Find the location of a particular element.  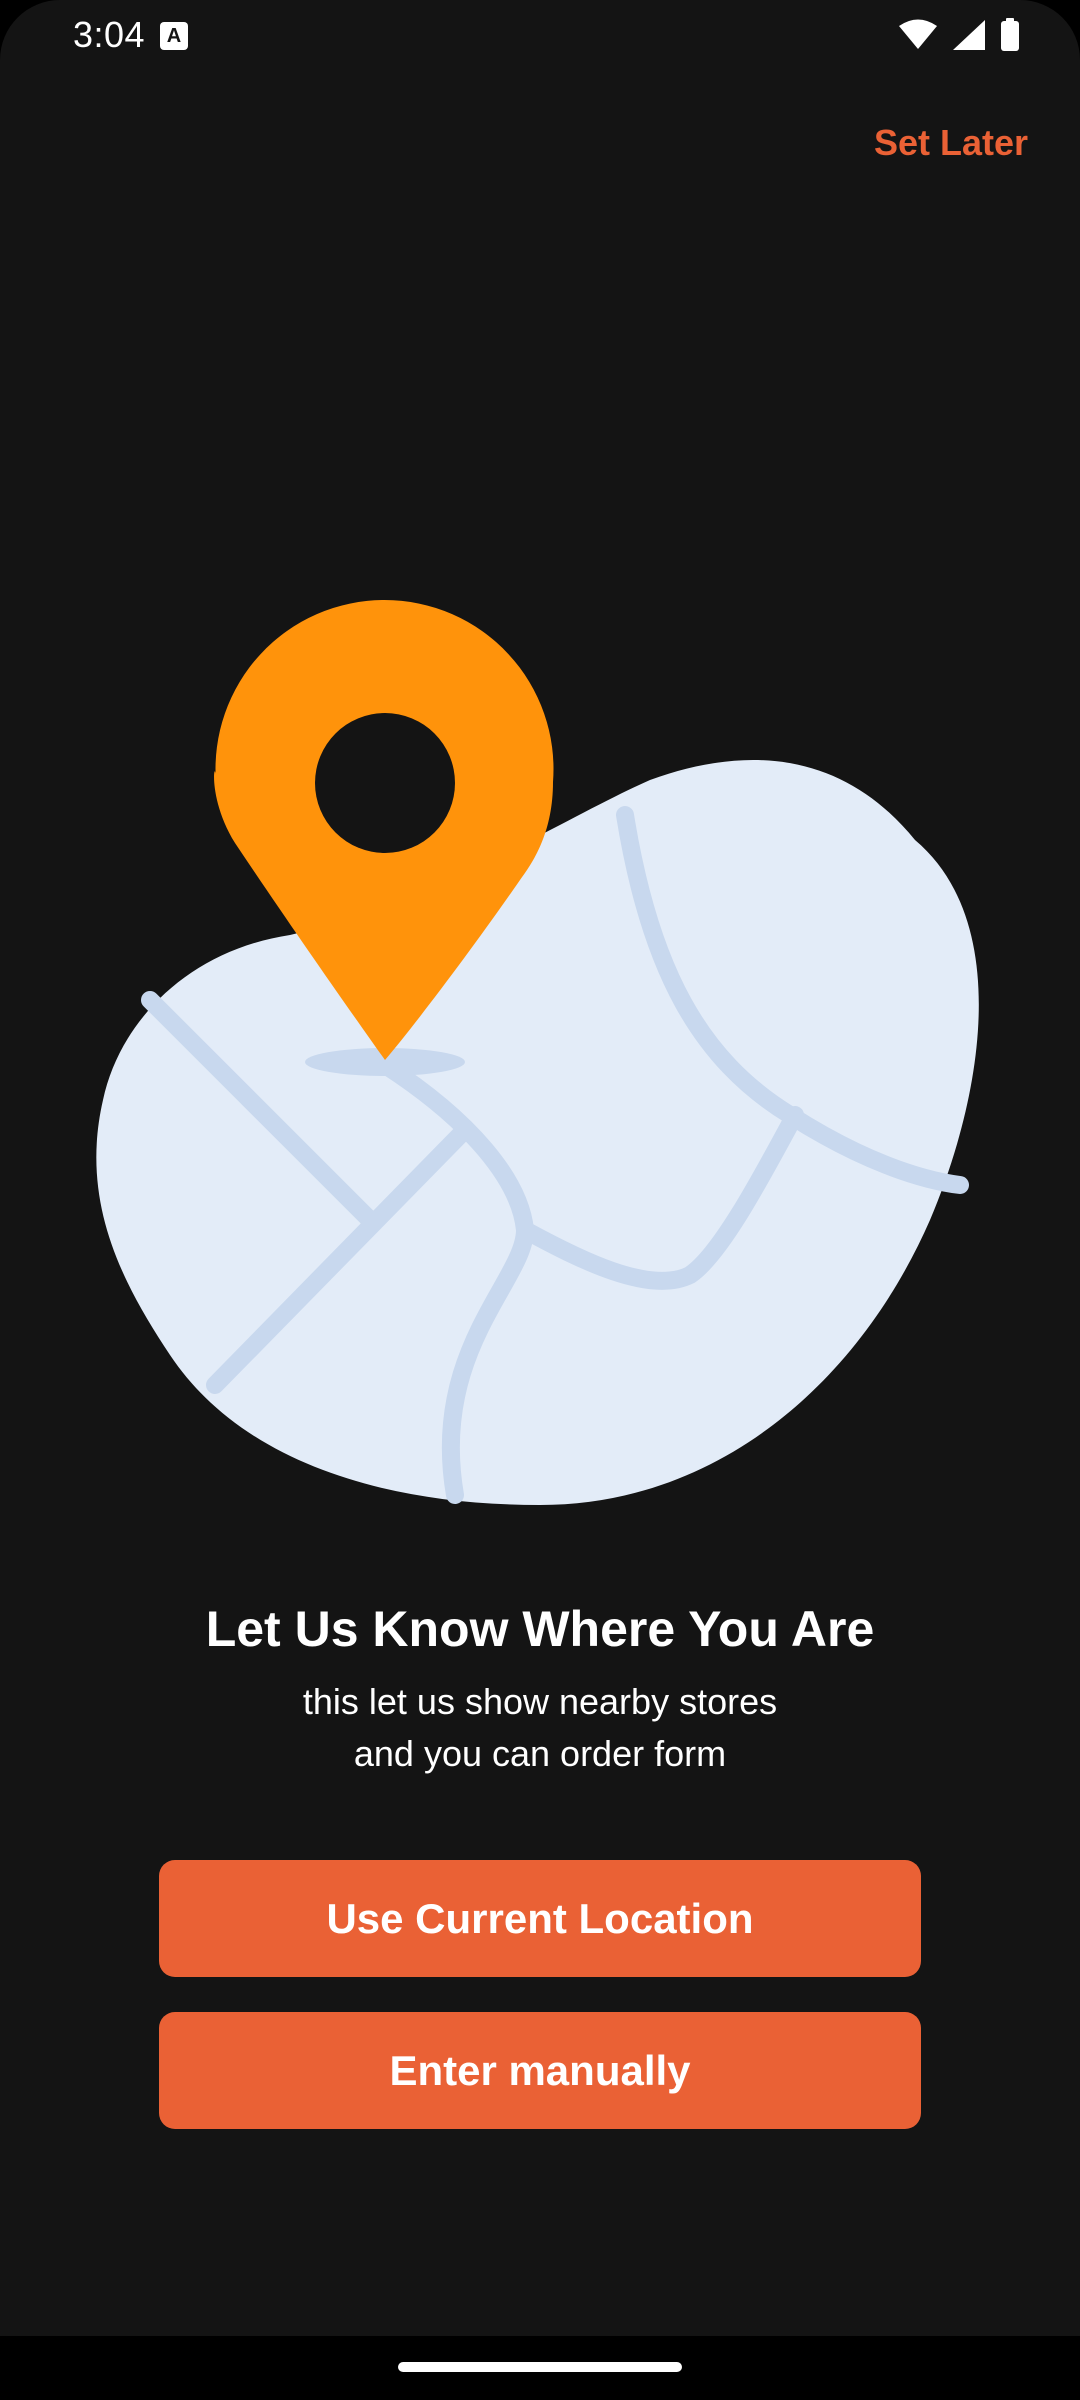

signal-icon is located at coordinates (969, 35).